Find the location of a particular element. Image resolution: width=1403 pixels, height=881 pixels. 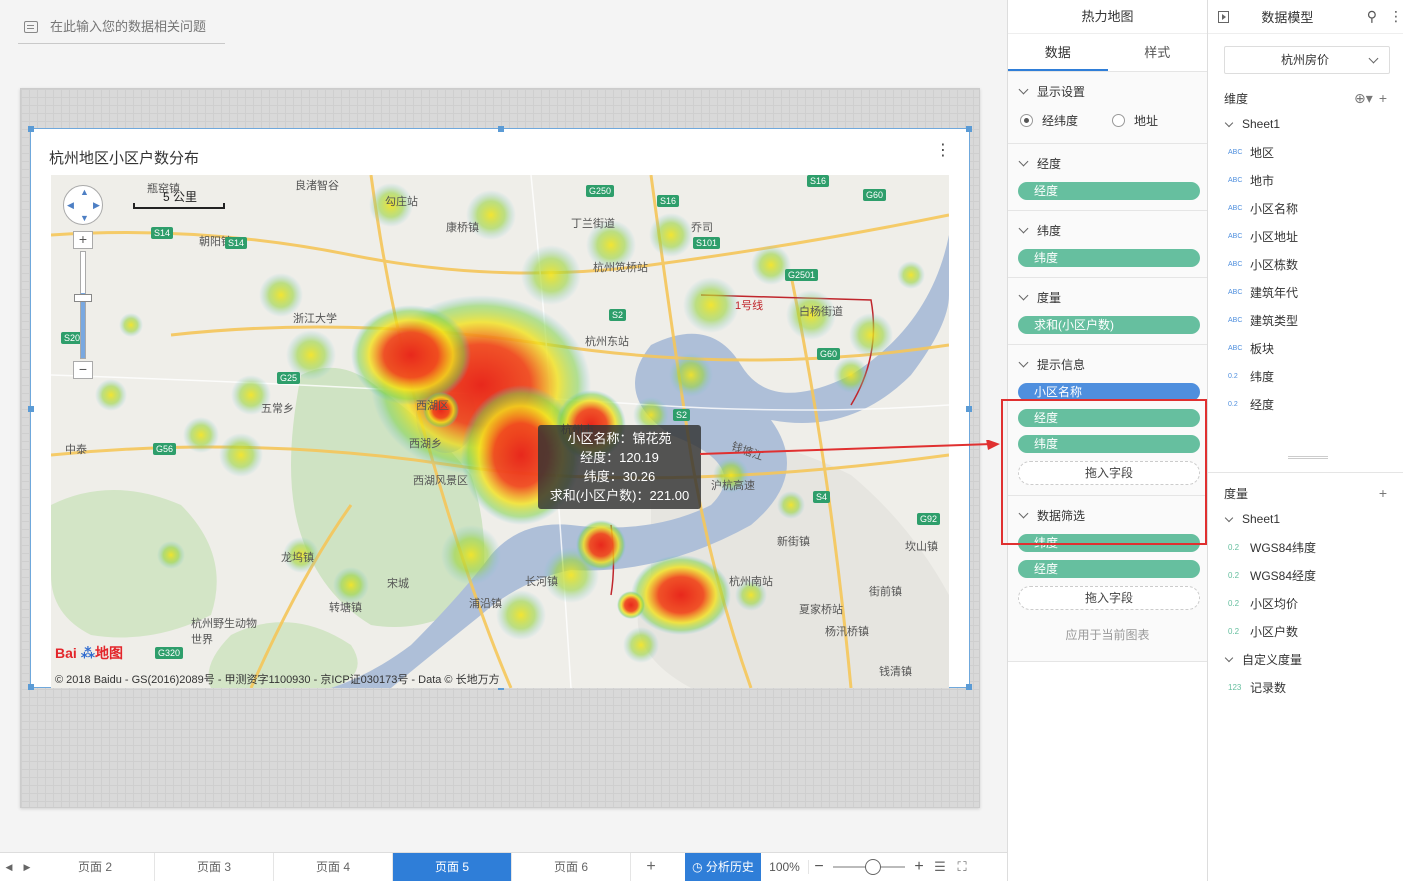

zoom-slider-knob is located at coordinates (873, 867).